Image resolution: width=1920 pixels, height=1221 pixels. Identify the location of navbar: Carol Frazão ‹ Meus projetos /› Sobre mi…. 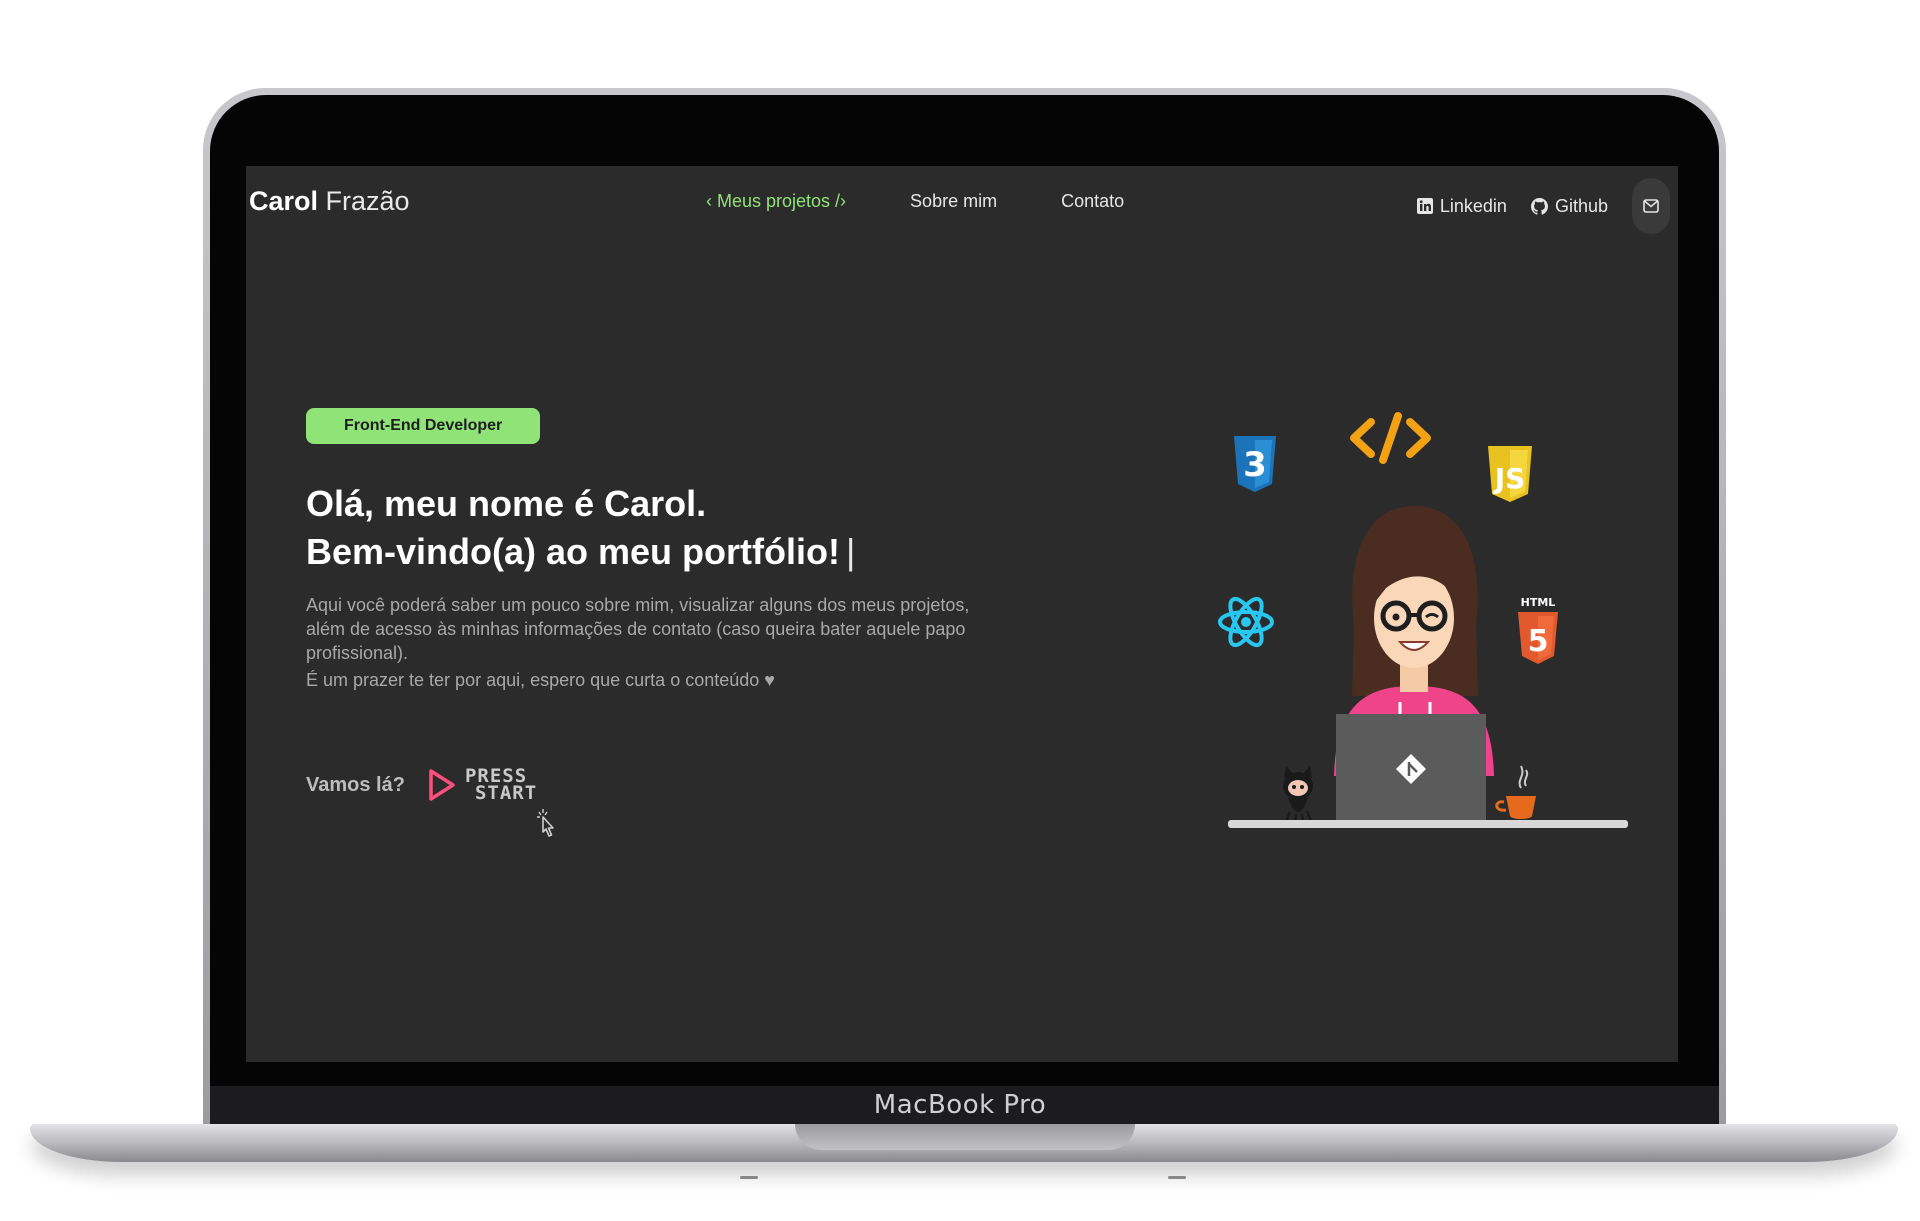
(962, 201).